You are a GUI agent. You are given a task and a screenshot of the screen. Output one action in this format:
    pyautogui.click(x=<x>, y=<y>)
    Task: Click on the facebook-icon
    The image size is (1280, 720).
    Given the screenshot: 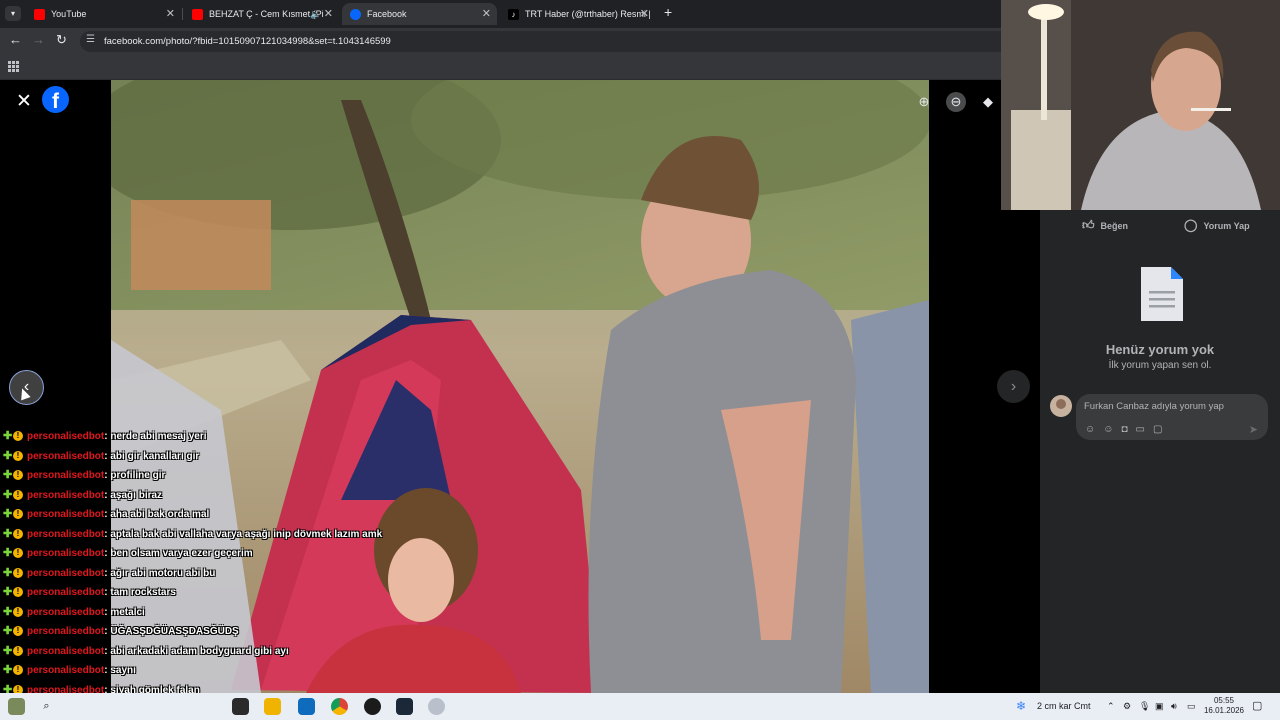 What is the action you would take?
    pyautogui.click(x=355, y=14)
    